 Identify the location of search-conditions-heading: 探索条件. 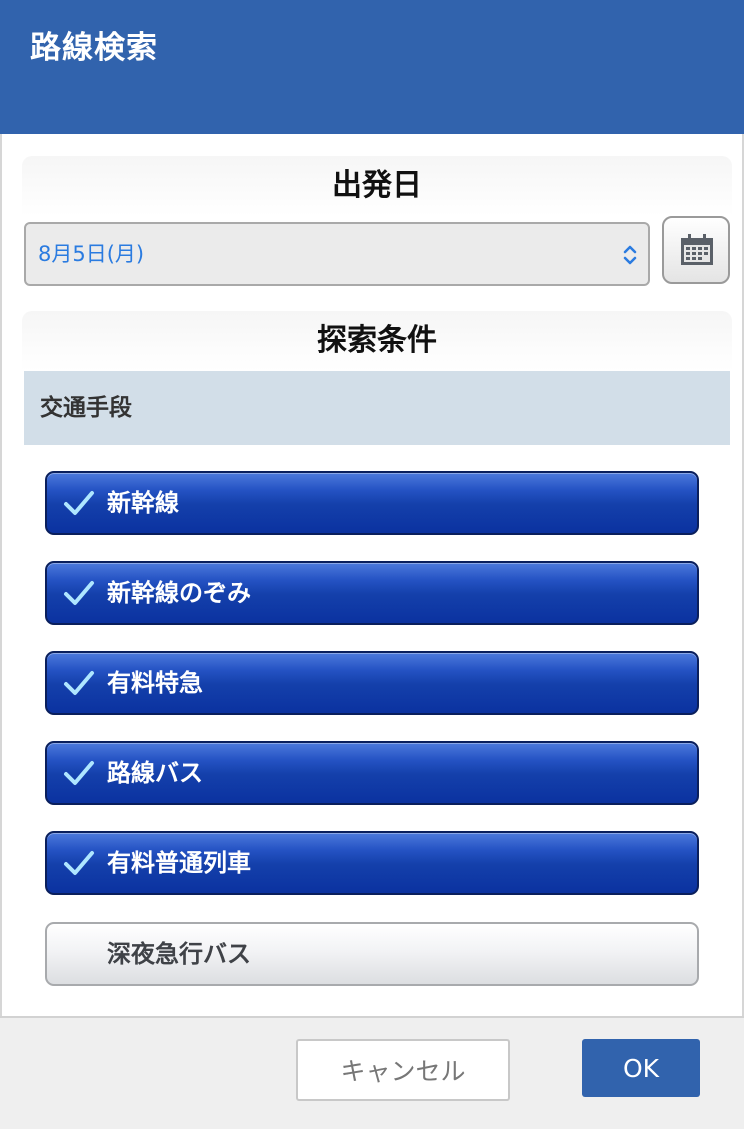
(377, 341).